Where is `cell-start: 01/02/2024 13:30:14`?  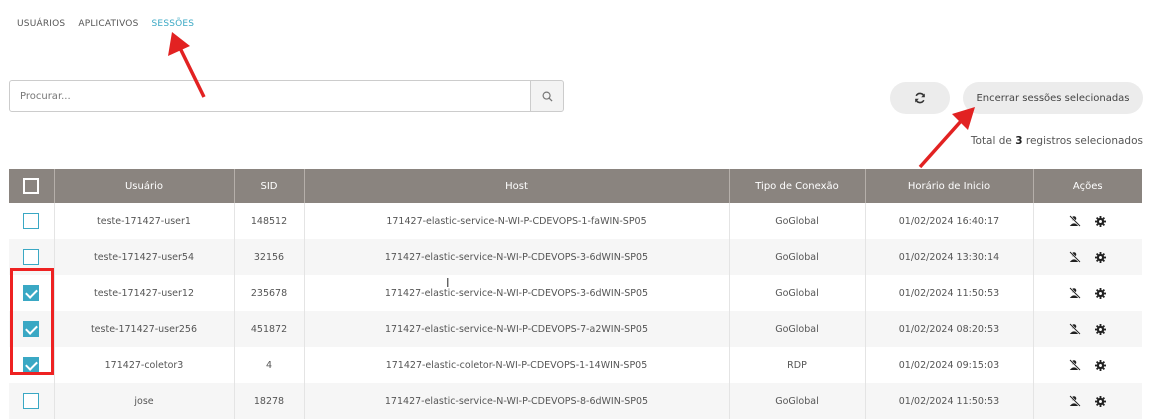 cell-start: 01/02/2024 13:30:14 is located at coordinates (949, 257).